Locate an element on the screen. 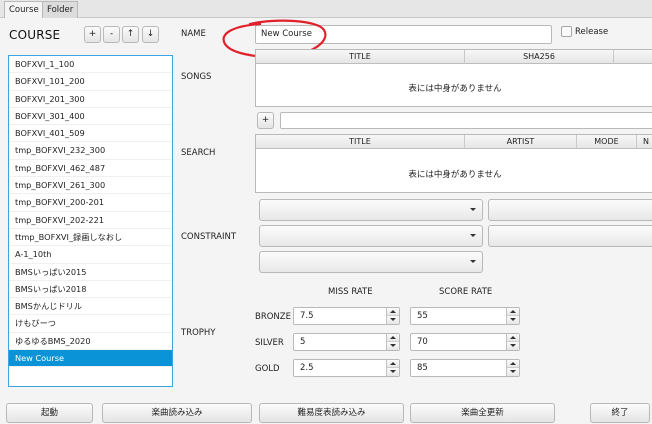 This screenshot has width=652, height=424. gold-miss-rate-value: 2.5 is located at coordinates (307, 368).